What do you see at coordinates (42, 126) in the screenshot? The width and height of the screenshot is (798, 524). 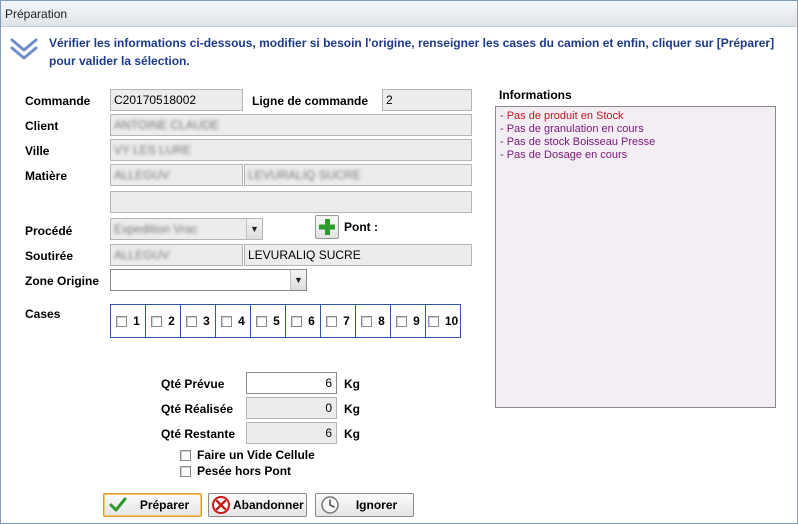 I see `client-label: Client` at bounding box center [42, 126].